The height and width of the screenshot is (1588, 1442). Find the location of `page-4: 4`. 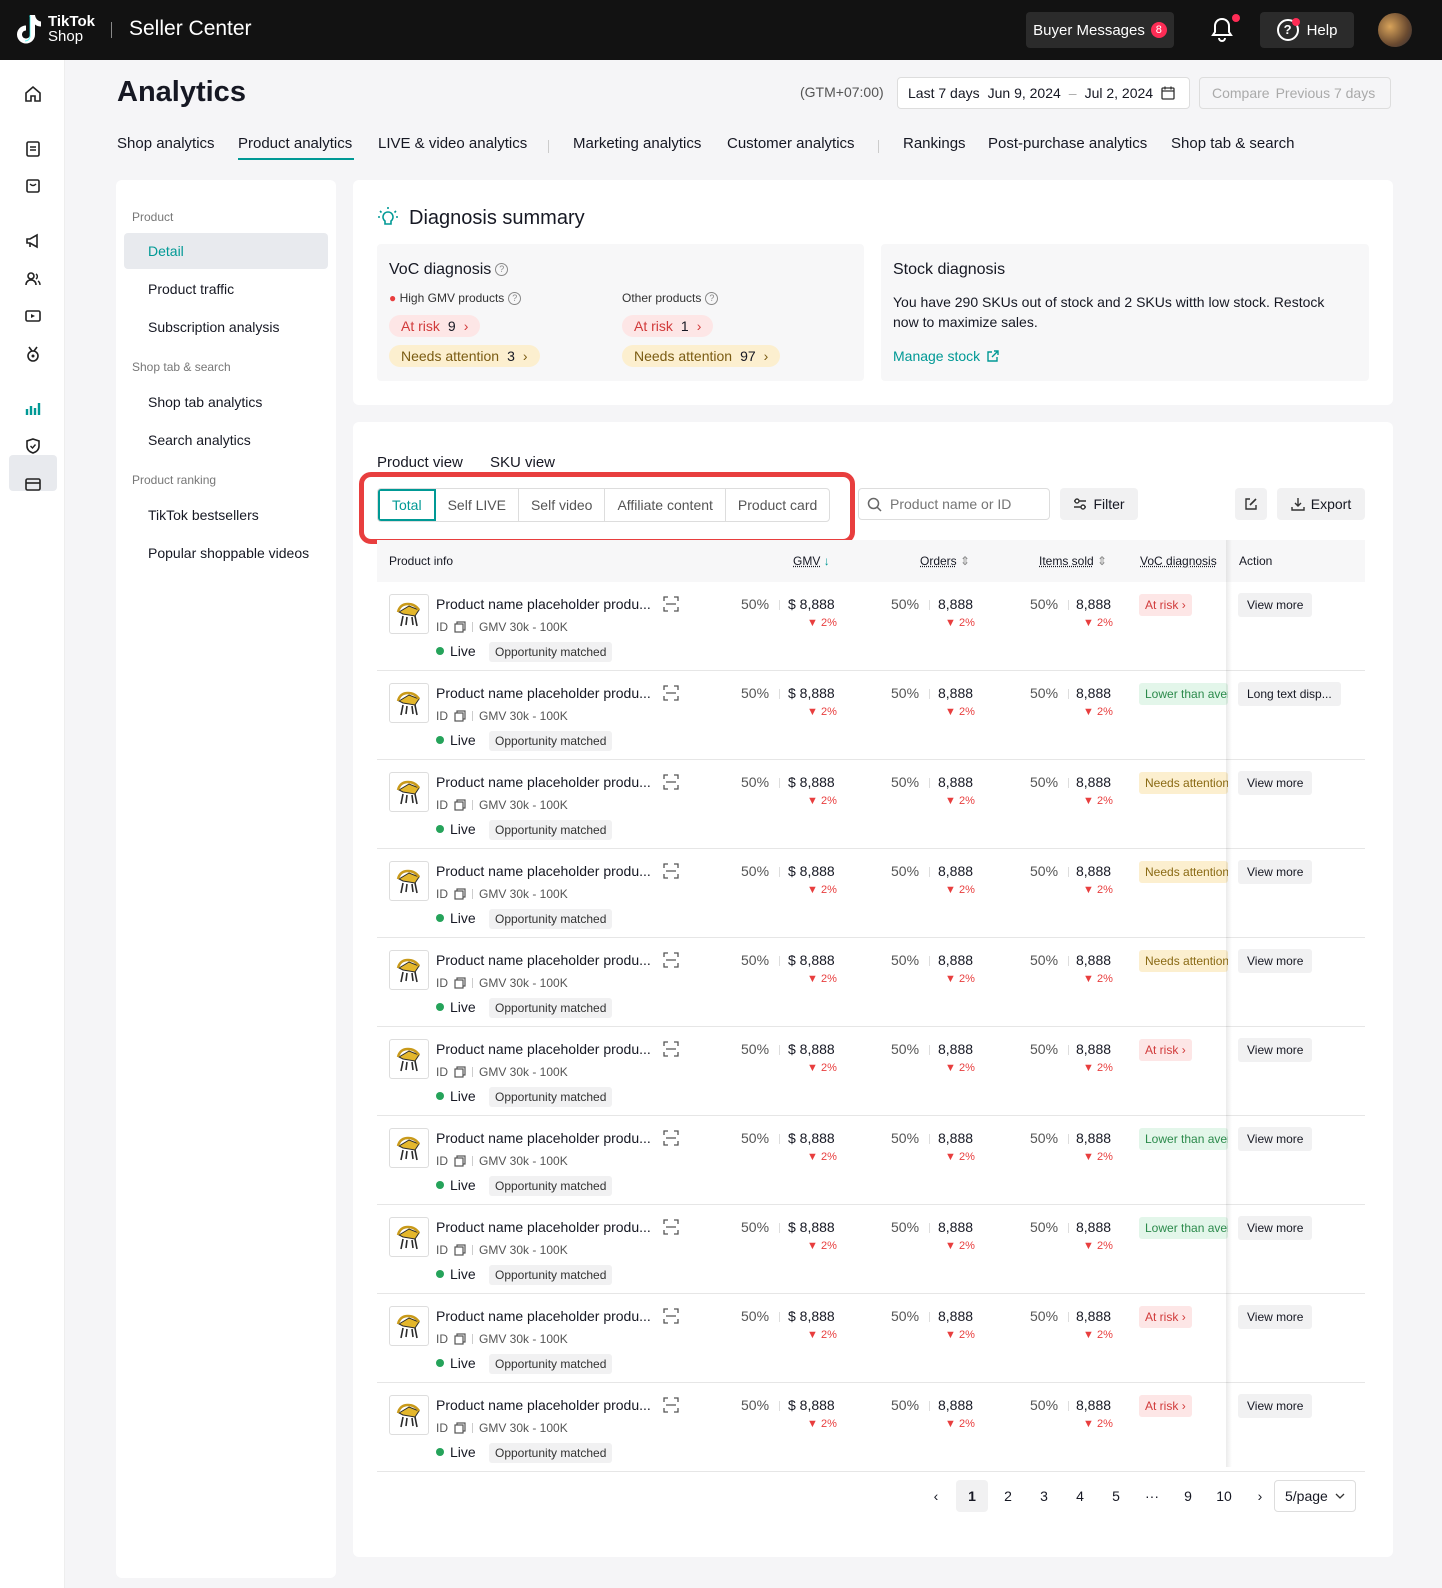

page-4: 4 is located at coordinates (1080, 1496).